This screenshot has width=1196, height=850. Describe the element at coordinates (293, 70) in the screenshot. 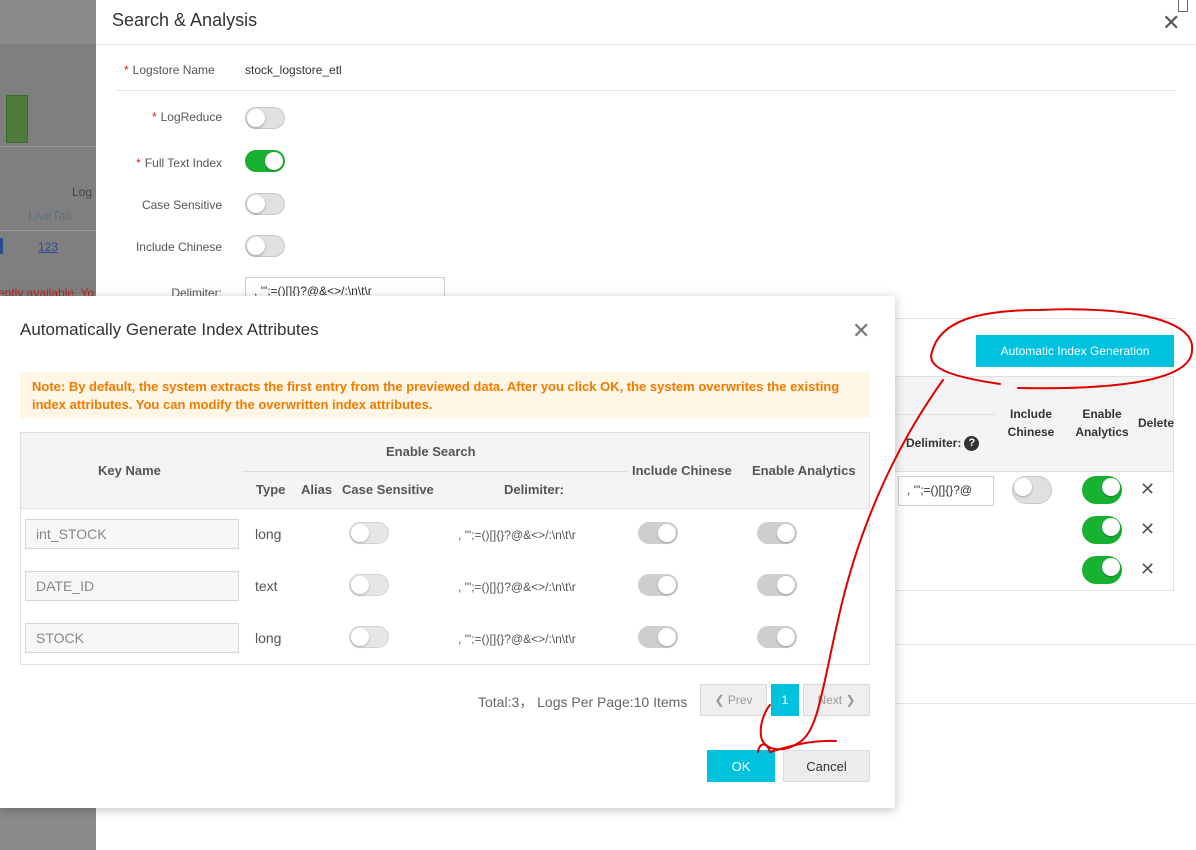

I see `logstore-name-value: stock_logstore_etl` at that location.